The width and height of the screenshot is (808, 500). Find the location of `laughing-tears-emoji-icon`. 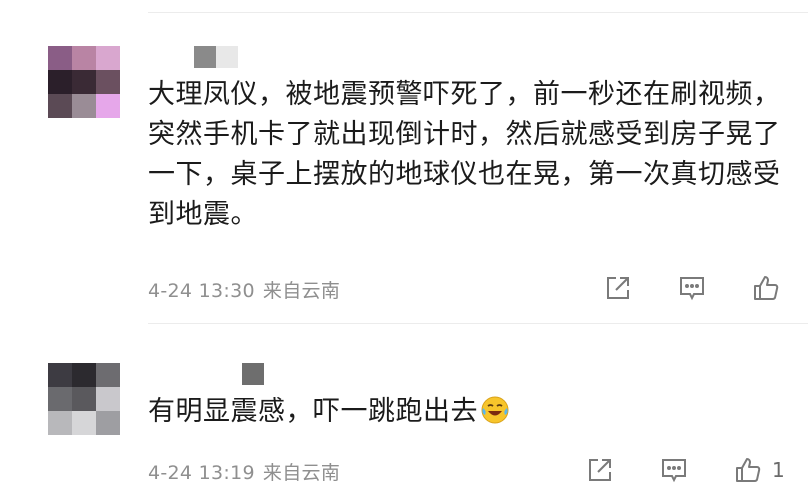

laughing-tears-emoji-icon is located at coordinates (495, 410).